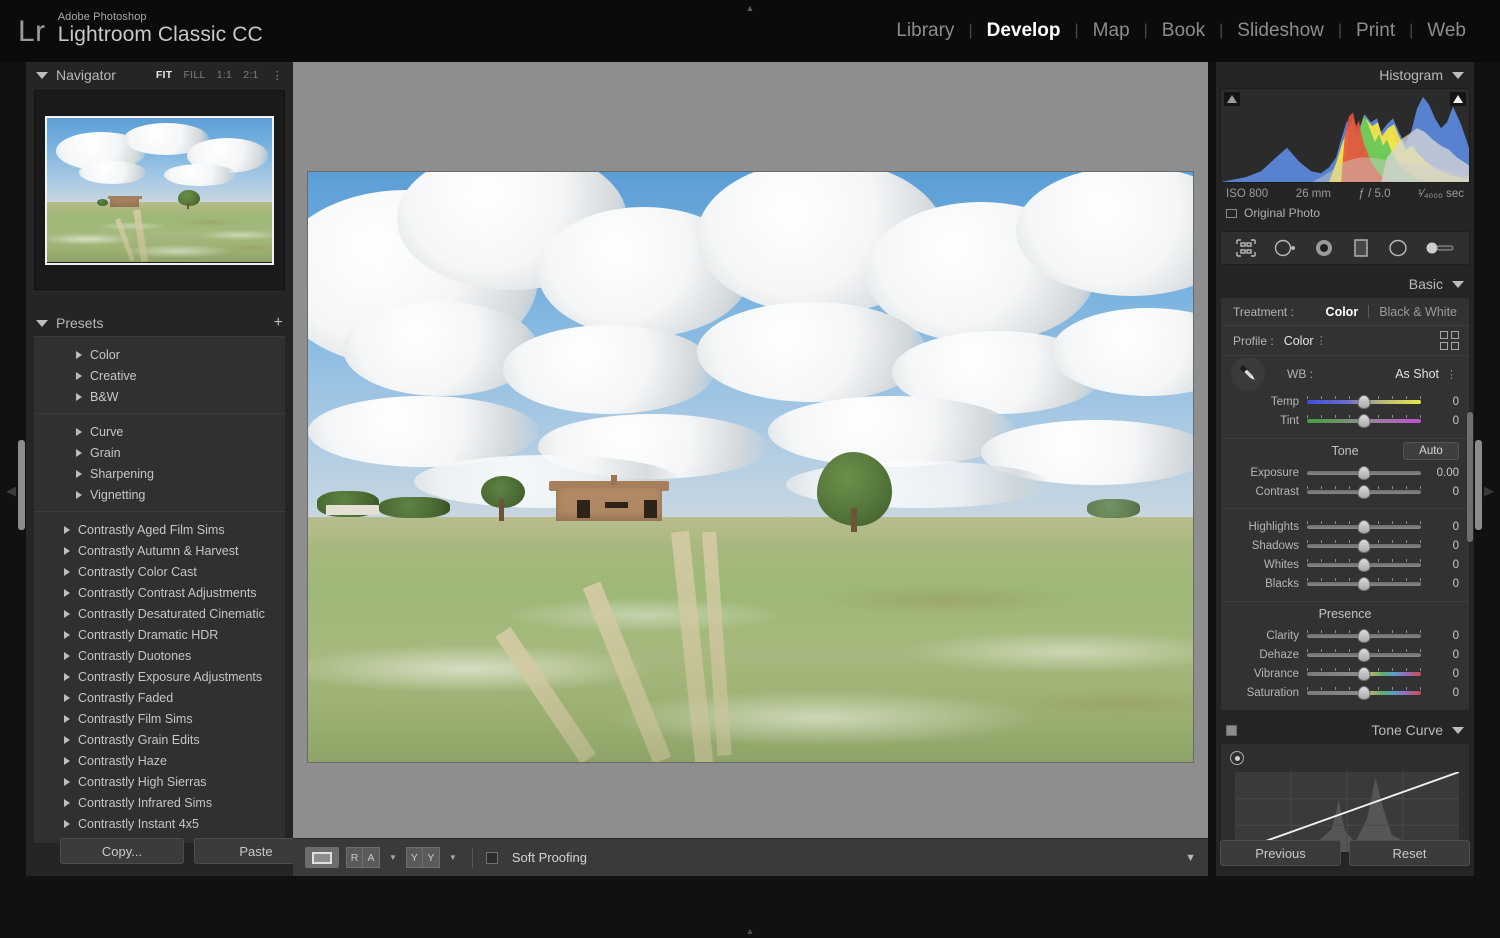 This screenshot has width=1500, height=938. Describe the element at coordinates (1321, 340) in the screenshot. I see `profile-stepper-icon: ⋮` at that location.